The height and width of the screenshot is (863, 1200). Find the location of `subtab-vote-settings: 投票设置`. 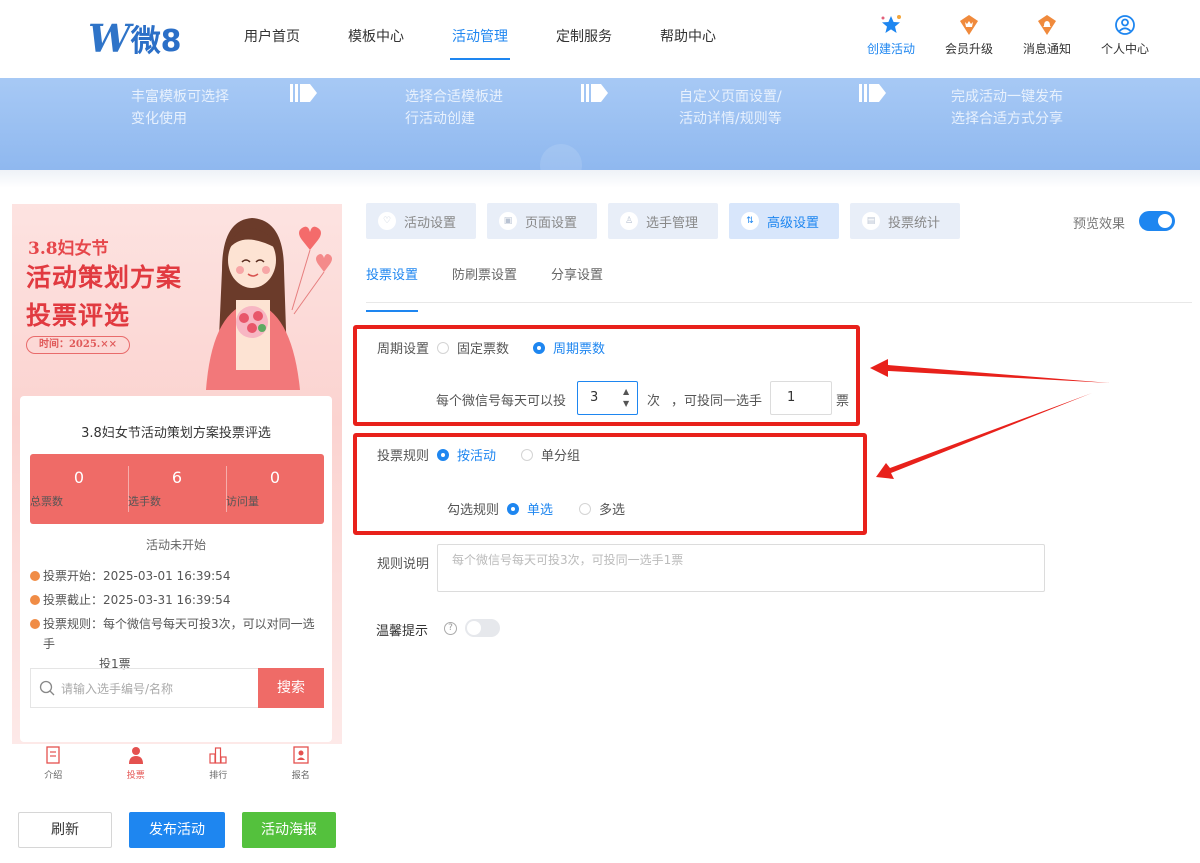

subtab-vote-settings: 投票设置 is located at coordinates (392, 286).